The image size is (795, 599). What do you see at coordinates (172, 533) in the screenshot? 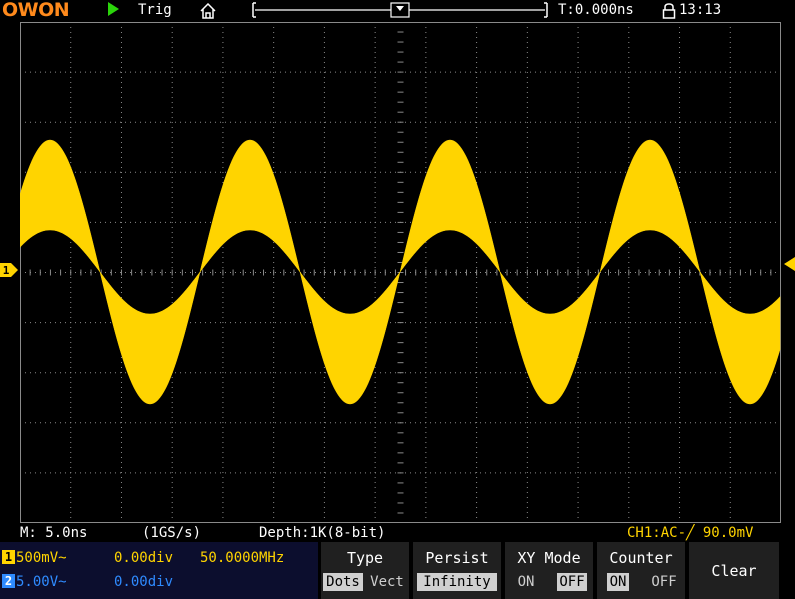
I see `sample-rate: (1GS/s)` at bounding box center [172, 533].